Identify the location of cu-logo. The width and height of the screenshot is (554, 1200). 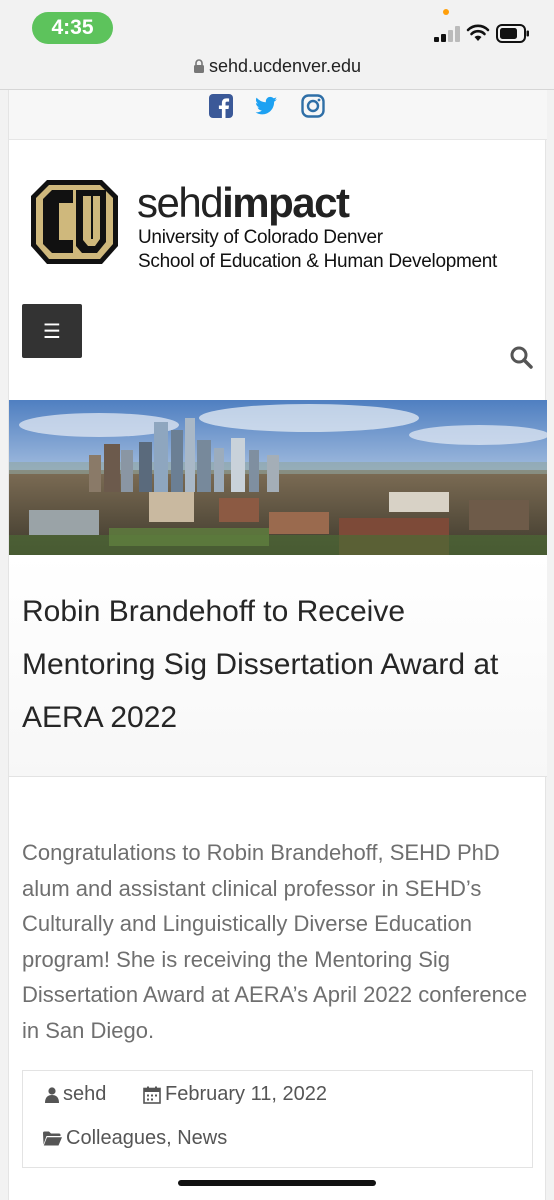
(74, 222).